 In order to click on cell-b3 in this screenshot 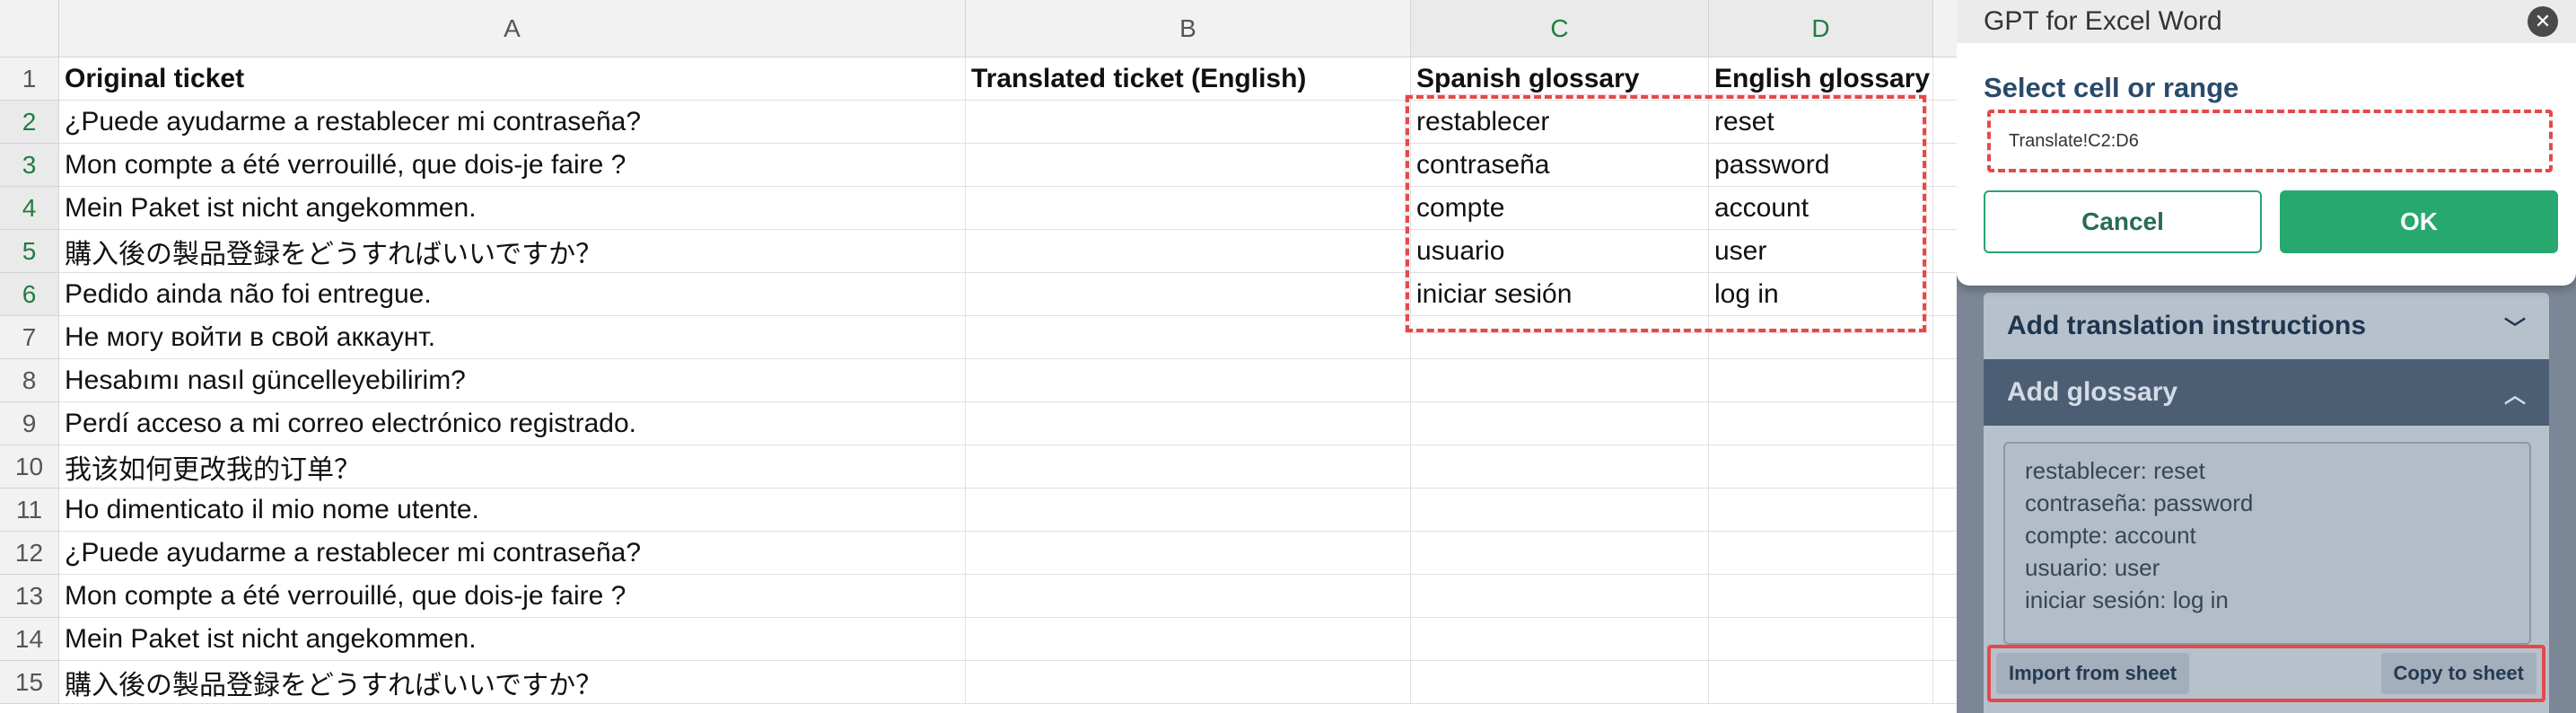, I will do `click(1188, 165)`.